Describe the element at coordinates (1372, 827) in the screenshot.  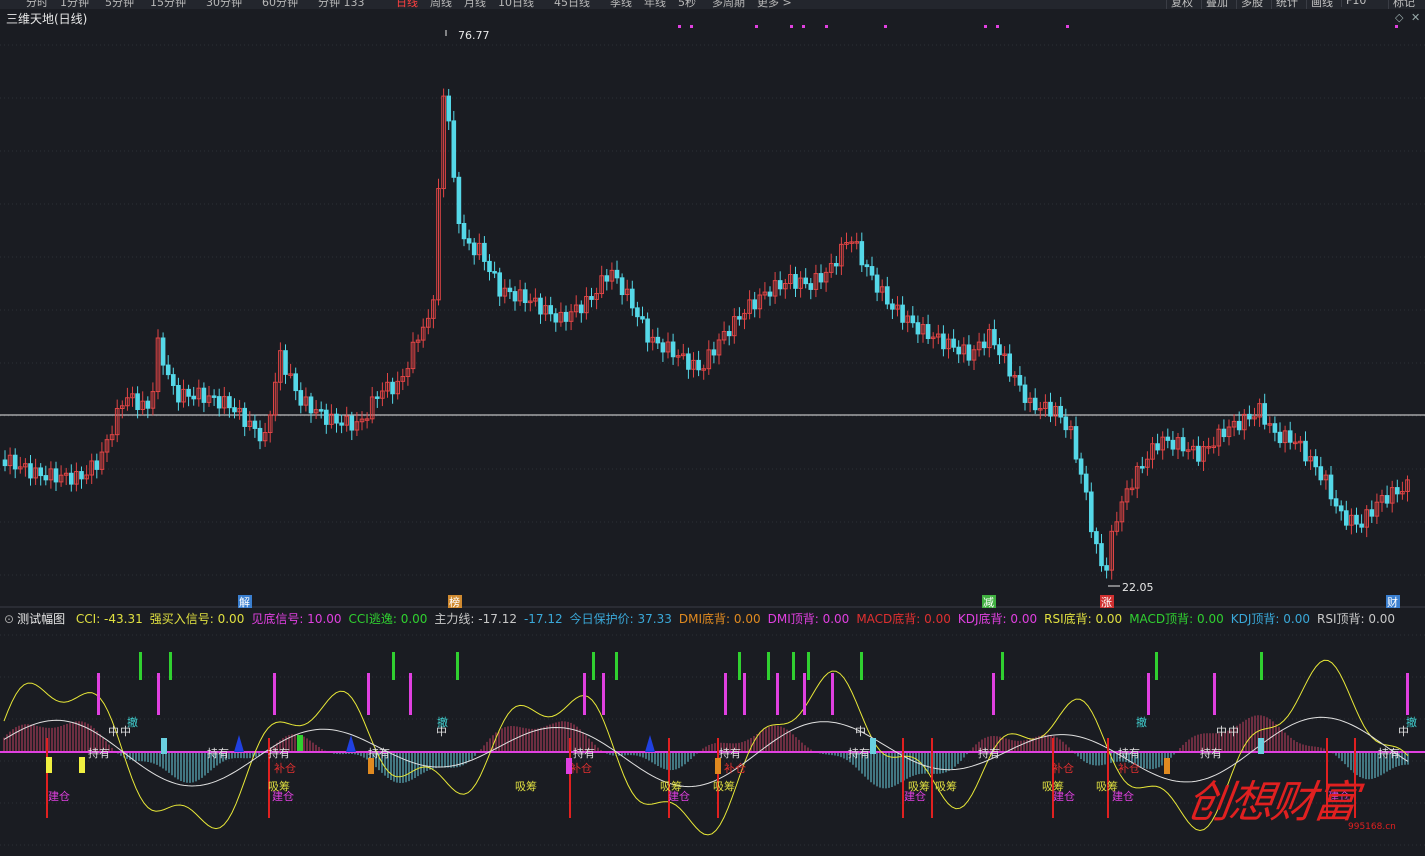
I see `watermark-url: 995168.cn` at that location.